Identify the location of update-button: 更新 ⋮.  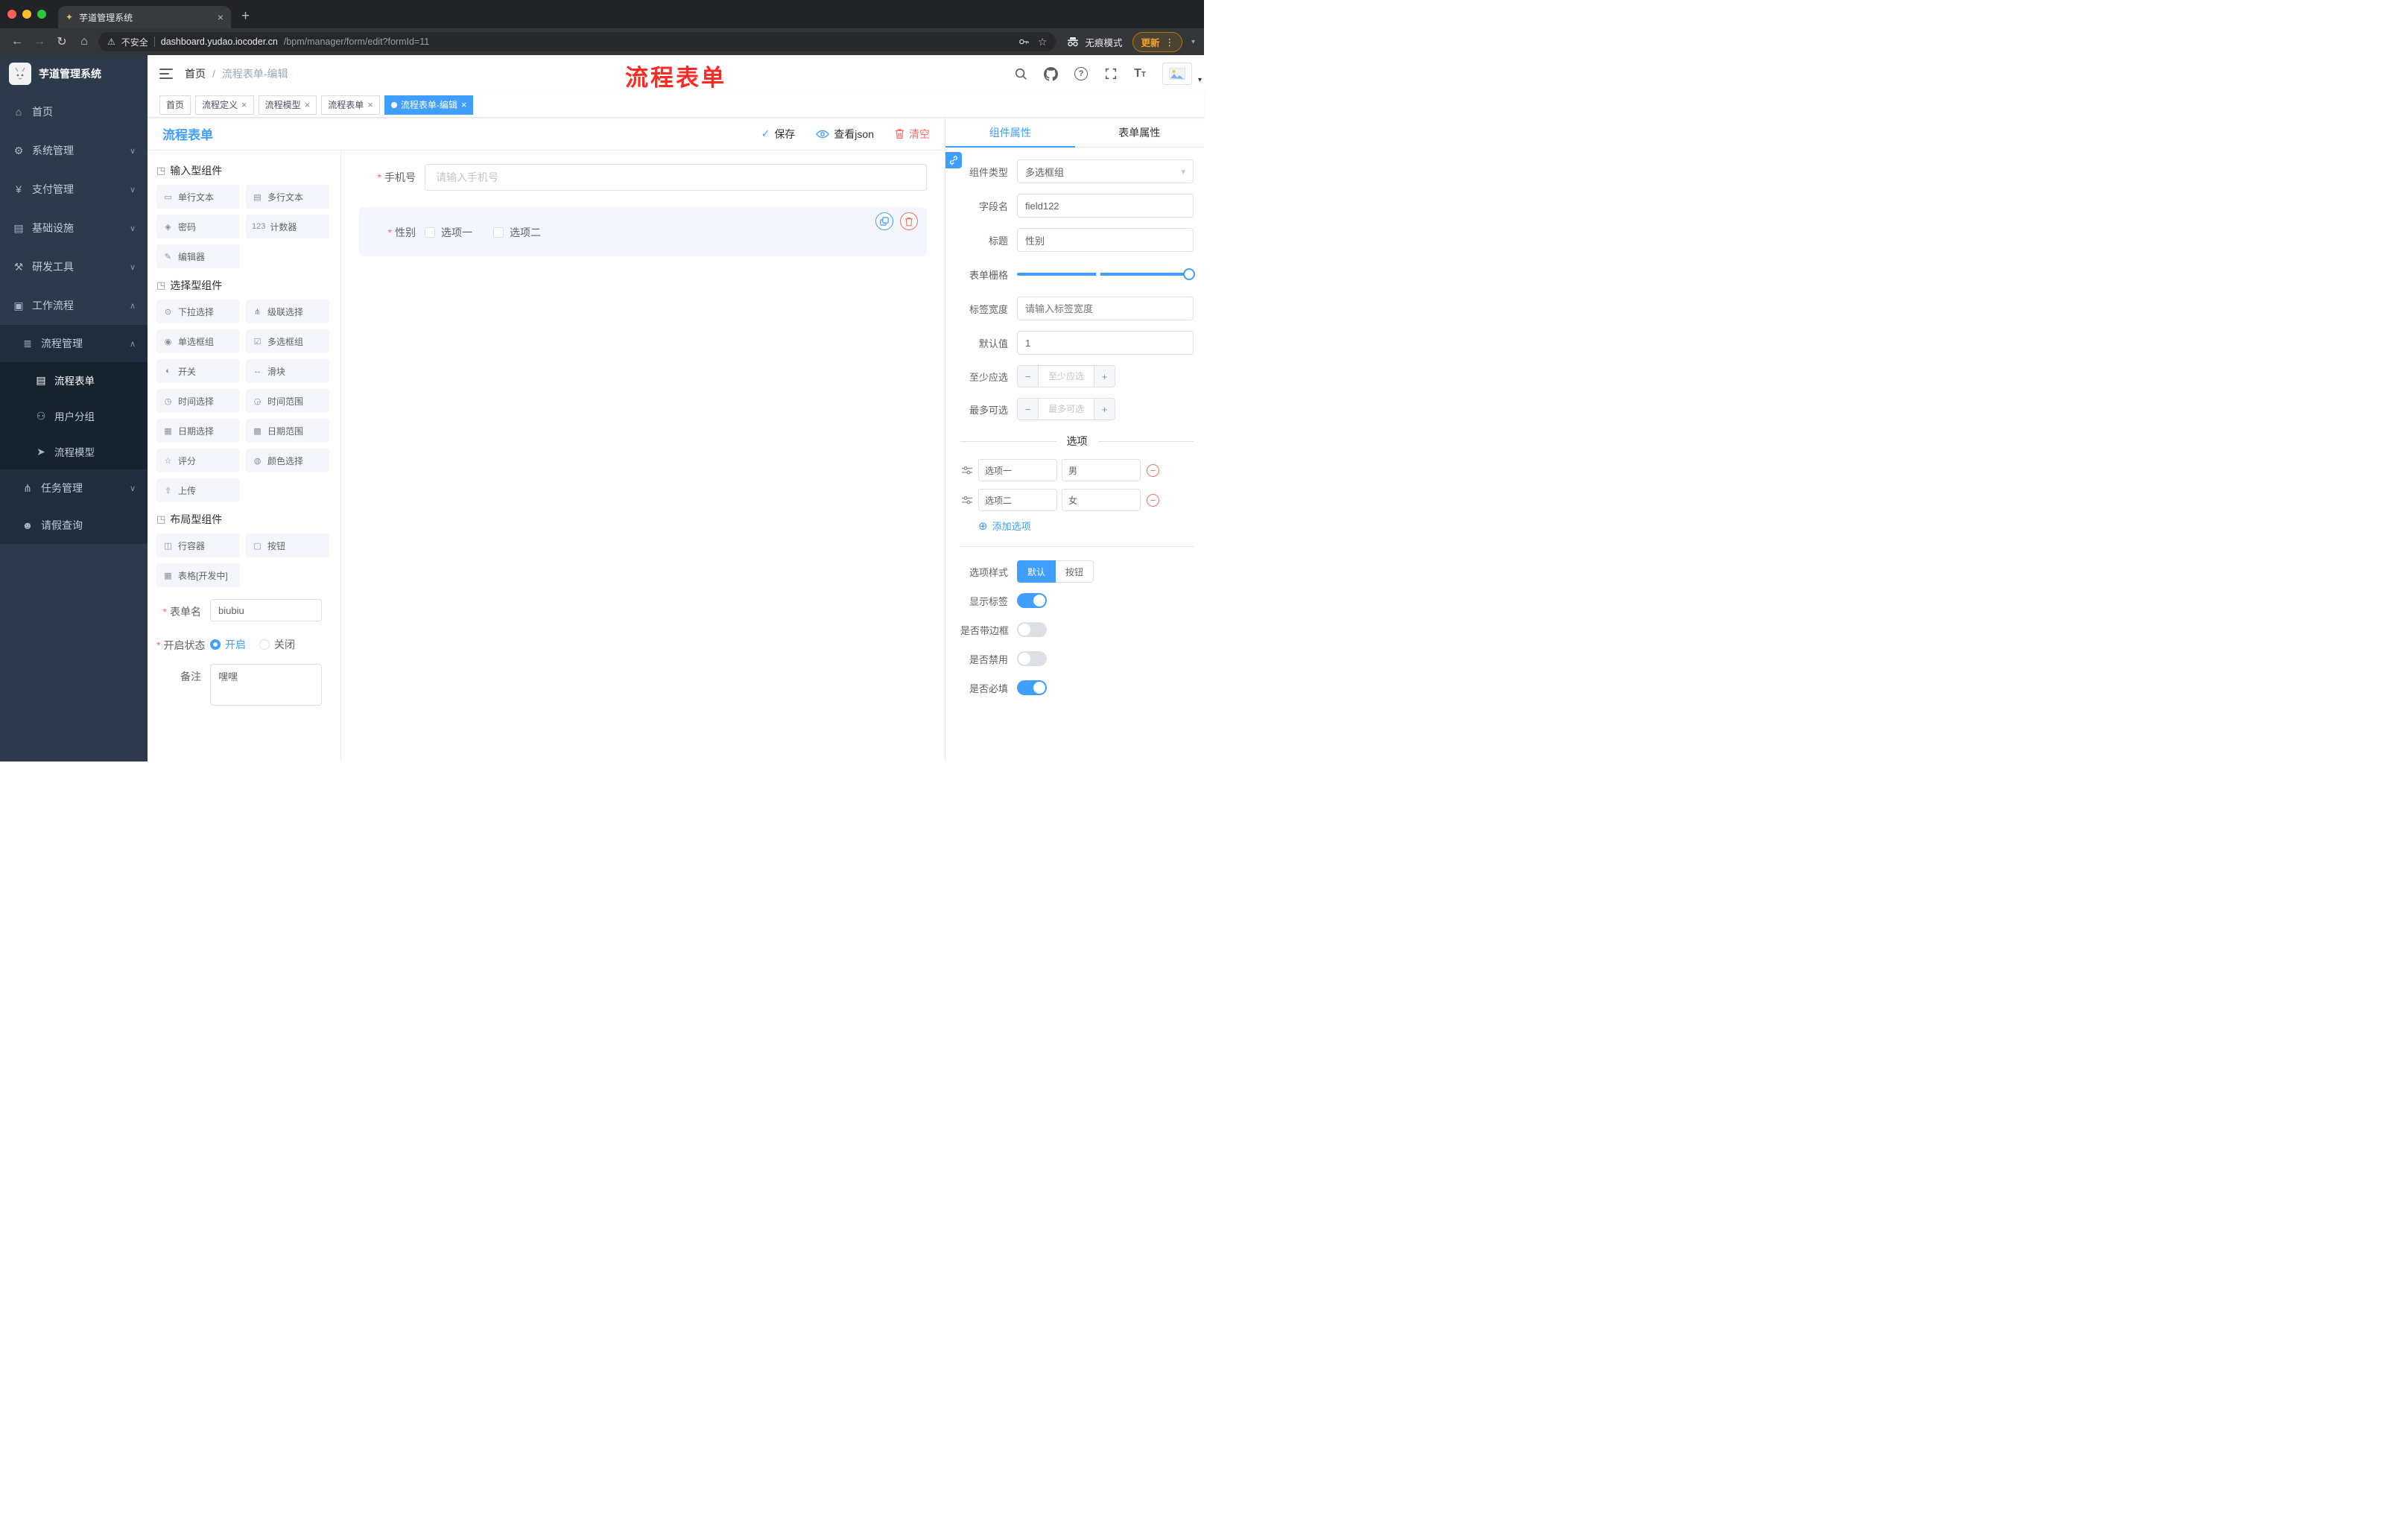
(1157, 41).